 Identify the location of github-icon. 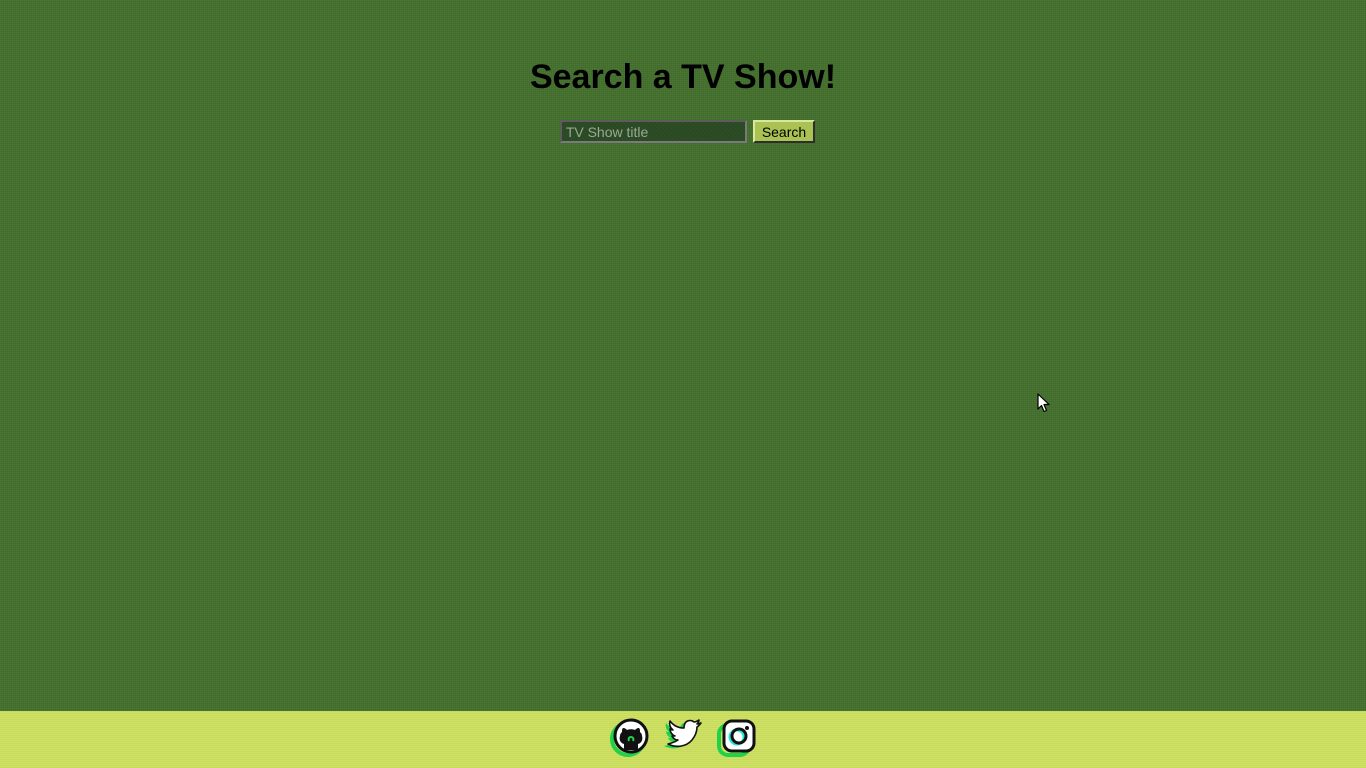
(629, 737).